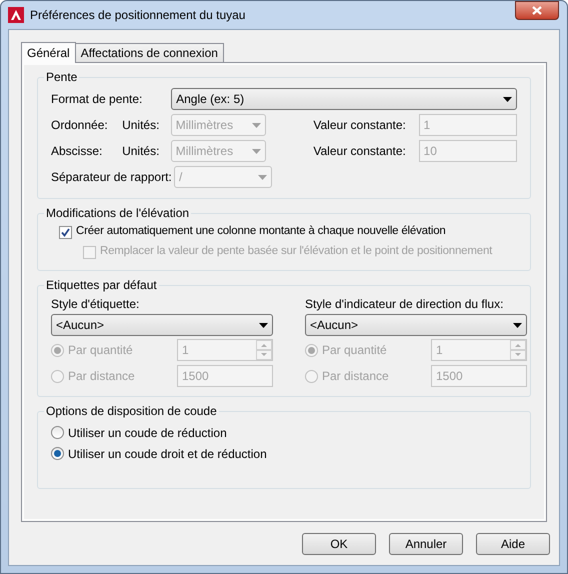 This screenshot has height=574, width=568. What do you see at coordinates (138, 15) in the screenshot?
I see `window-title: Préférences de positionnement du tuyau` at bounding box center [138, 15].